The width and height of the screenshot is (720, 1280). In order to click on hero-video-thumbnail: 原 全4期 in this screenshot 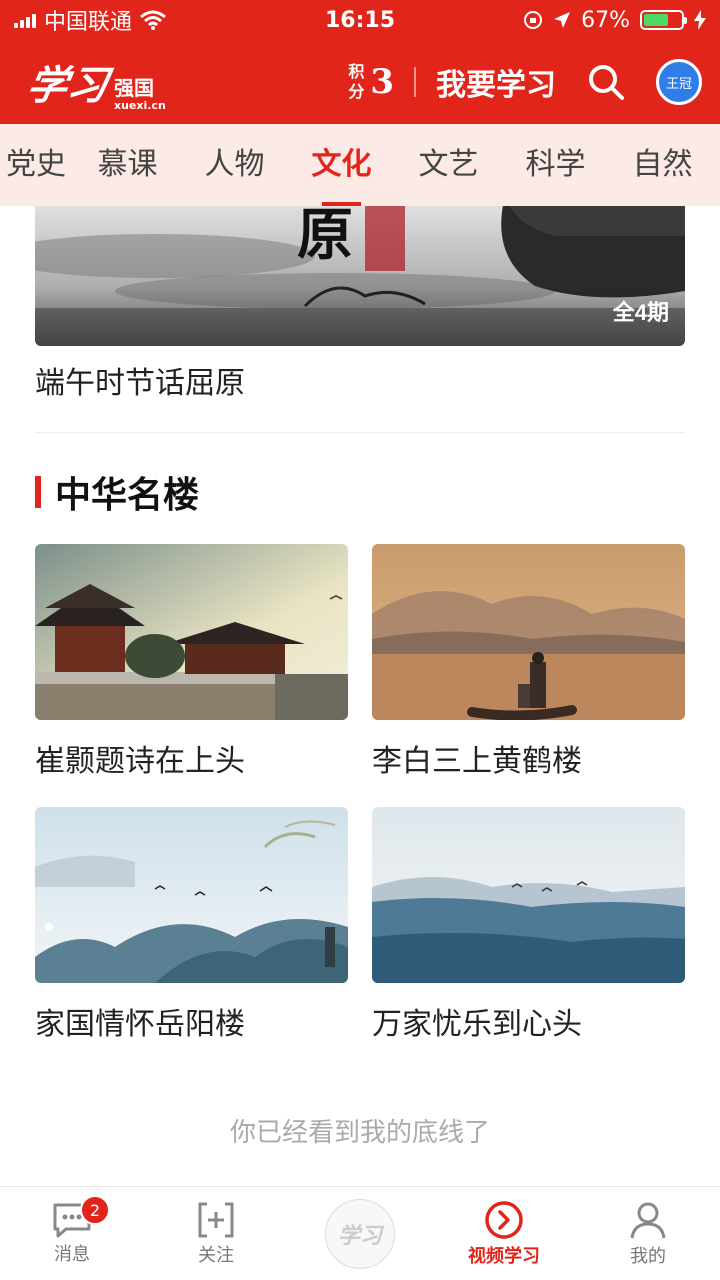, I will do `click(360, 276)`.